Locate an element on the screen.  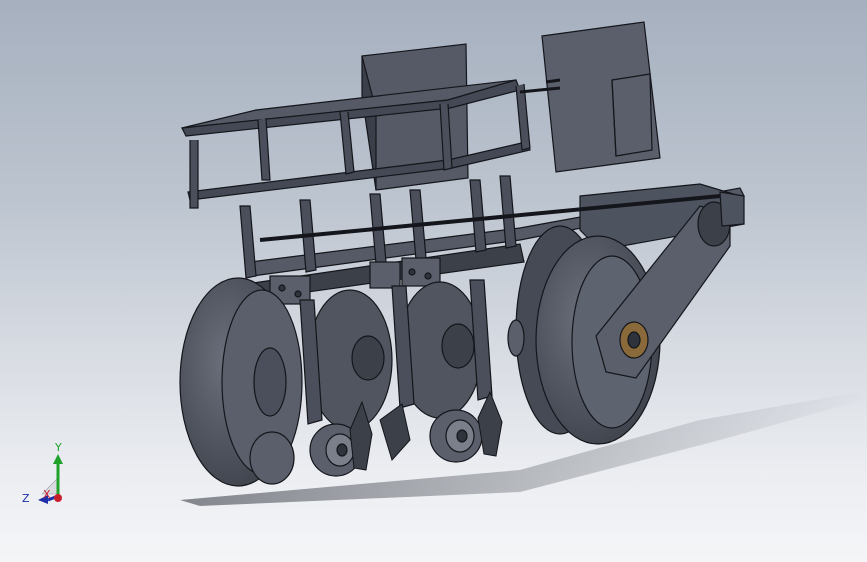
view-orientation-triad: Y X Z is located at coordinates (44, 473).